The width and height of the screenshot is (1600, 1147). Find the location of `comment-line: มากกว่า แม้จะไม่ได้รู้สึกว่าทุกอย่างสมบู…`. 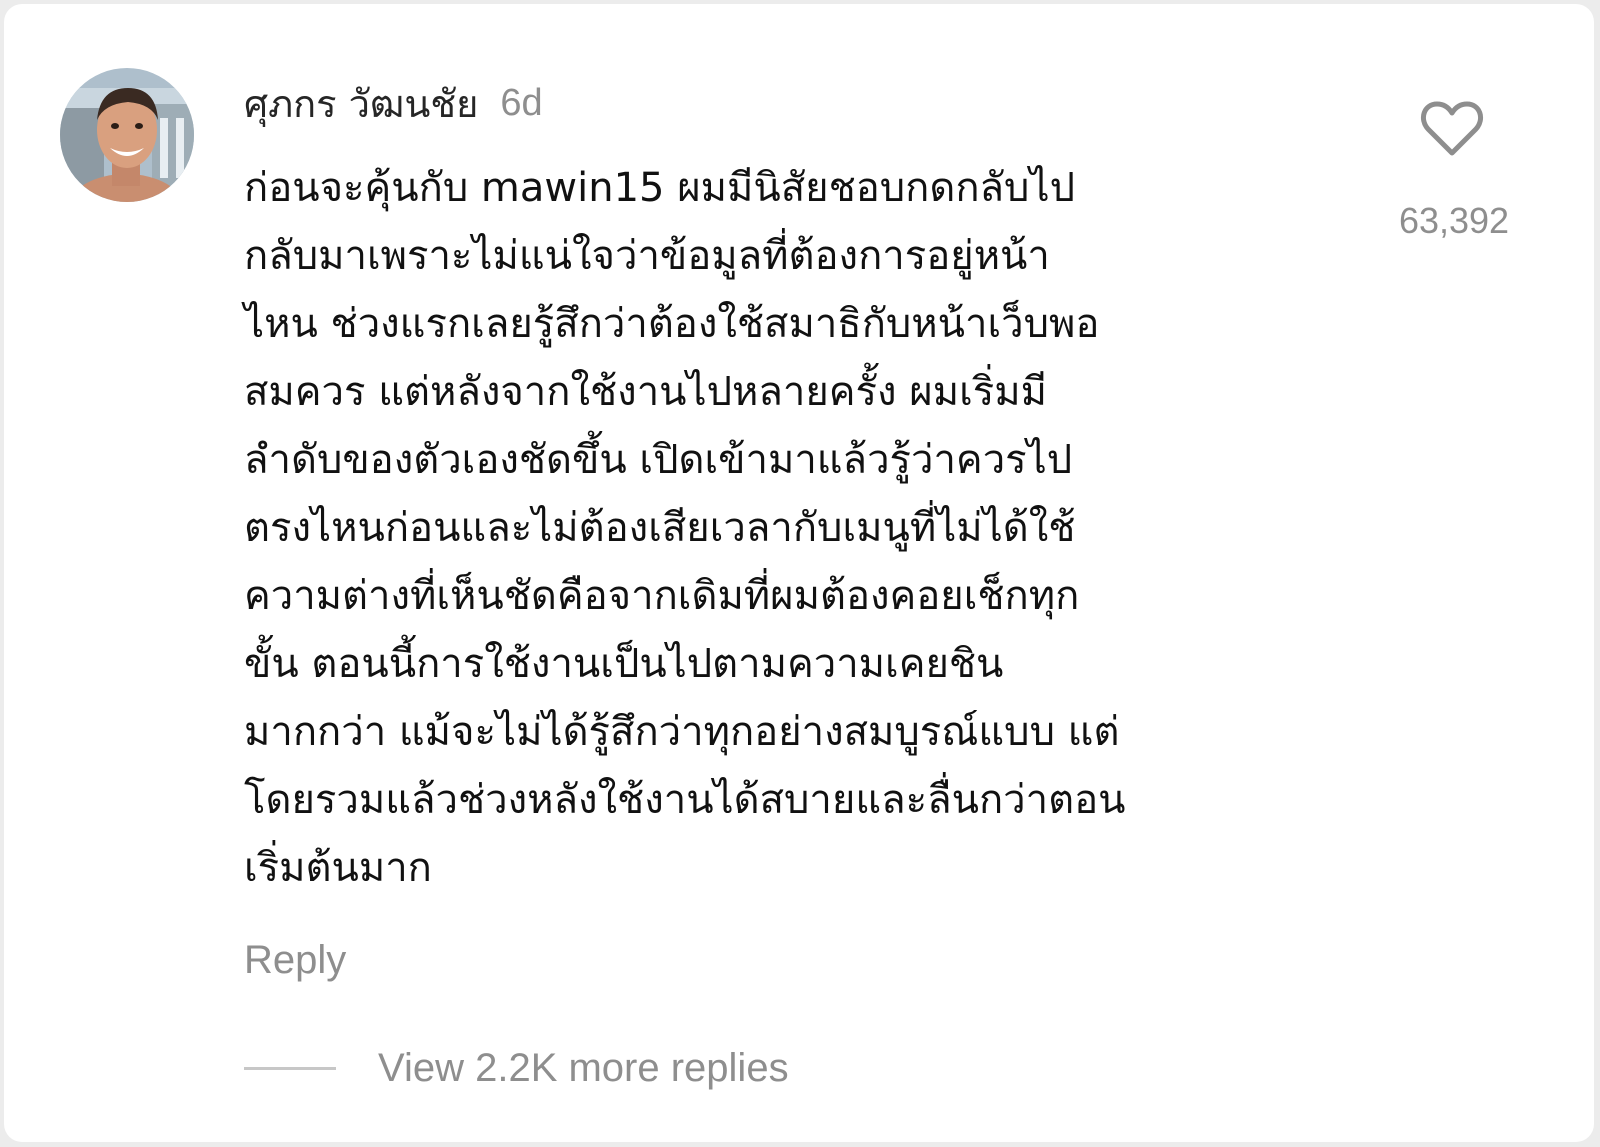

comment-line: มากกว่า แม้จะไม่ได้รู้สึกว่าทุกอย่างสมบู… is located at coordinates (682, 732).